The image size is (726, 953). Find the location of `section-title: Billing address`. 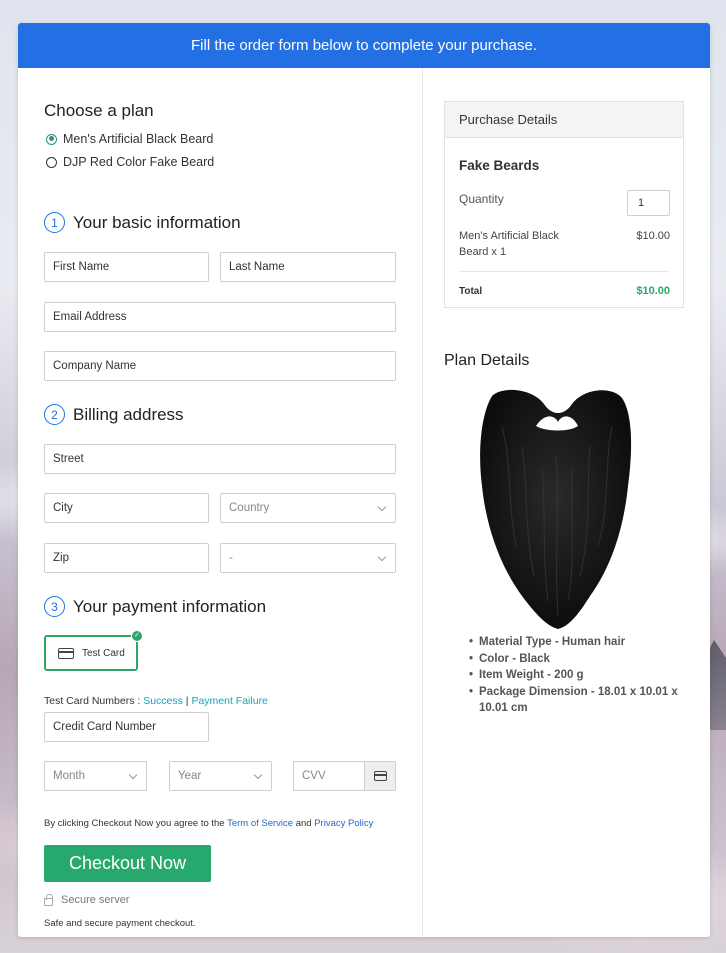

section-title: Billing address is located at coordinates (128, 414).